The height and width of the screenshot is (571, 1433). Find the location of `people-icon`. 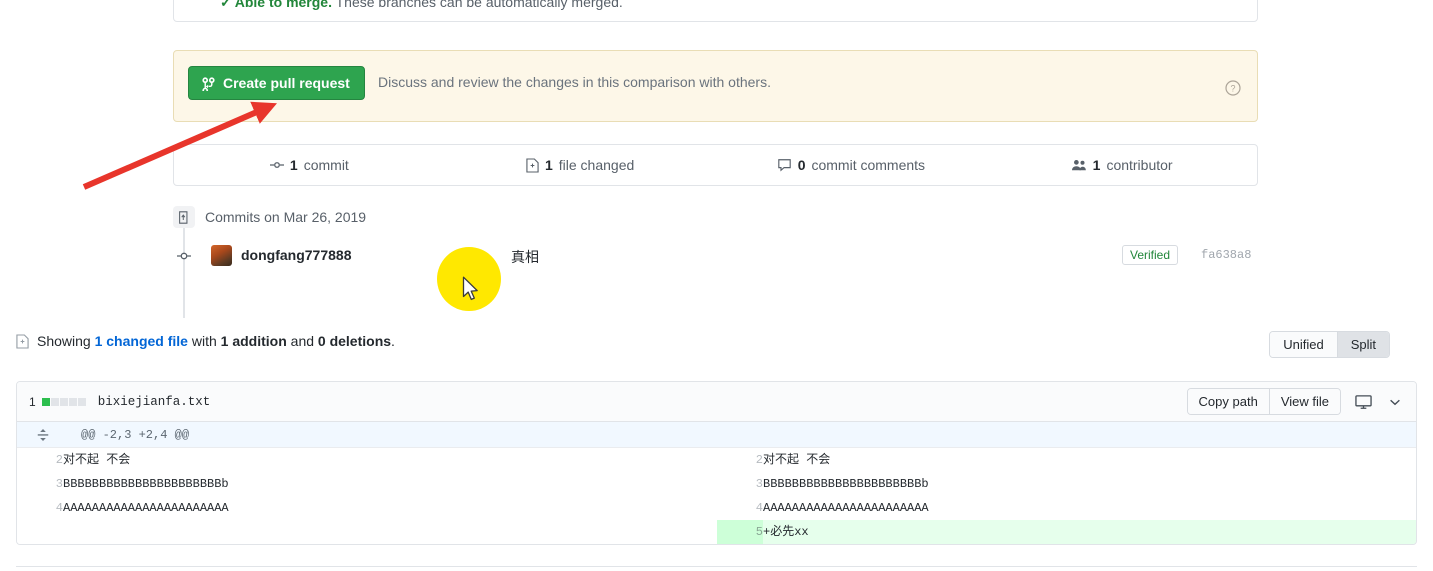

people-icon is located at coordinates (1078, 165).